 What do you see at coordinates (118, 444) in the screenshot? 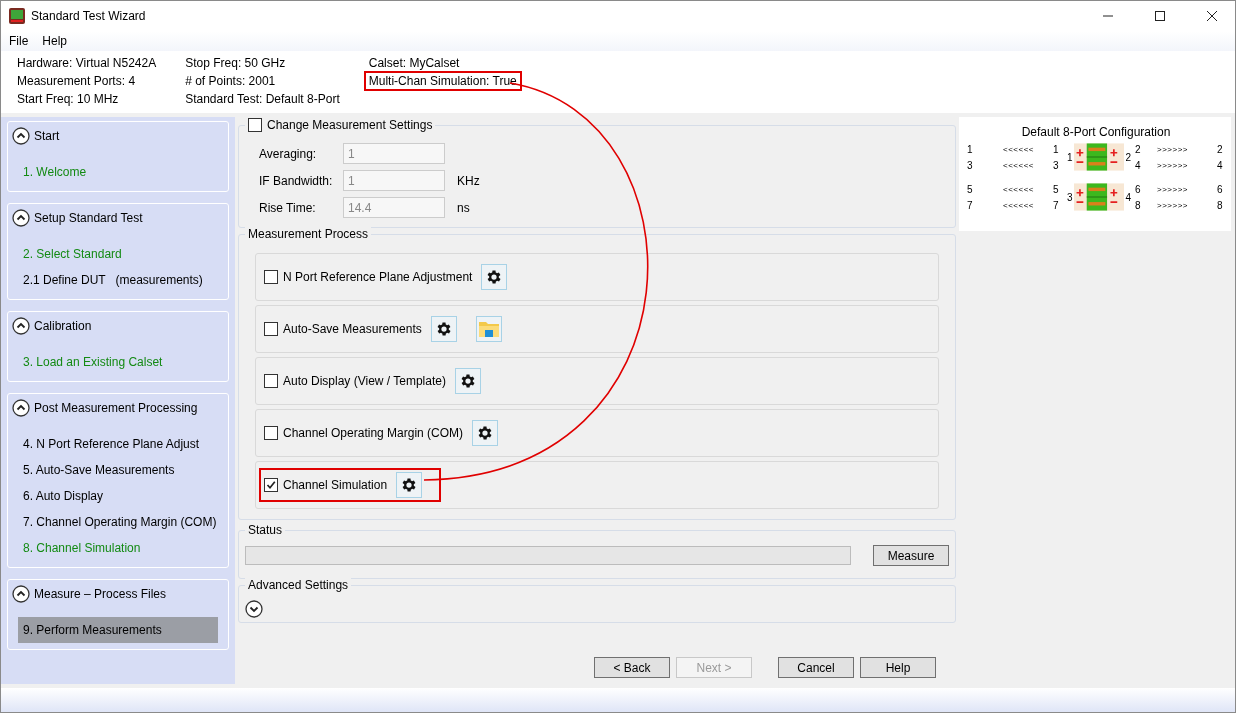
I see `step-item: 4. N Port Reference Plane Adjust` at bounding box center [118, 444].